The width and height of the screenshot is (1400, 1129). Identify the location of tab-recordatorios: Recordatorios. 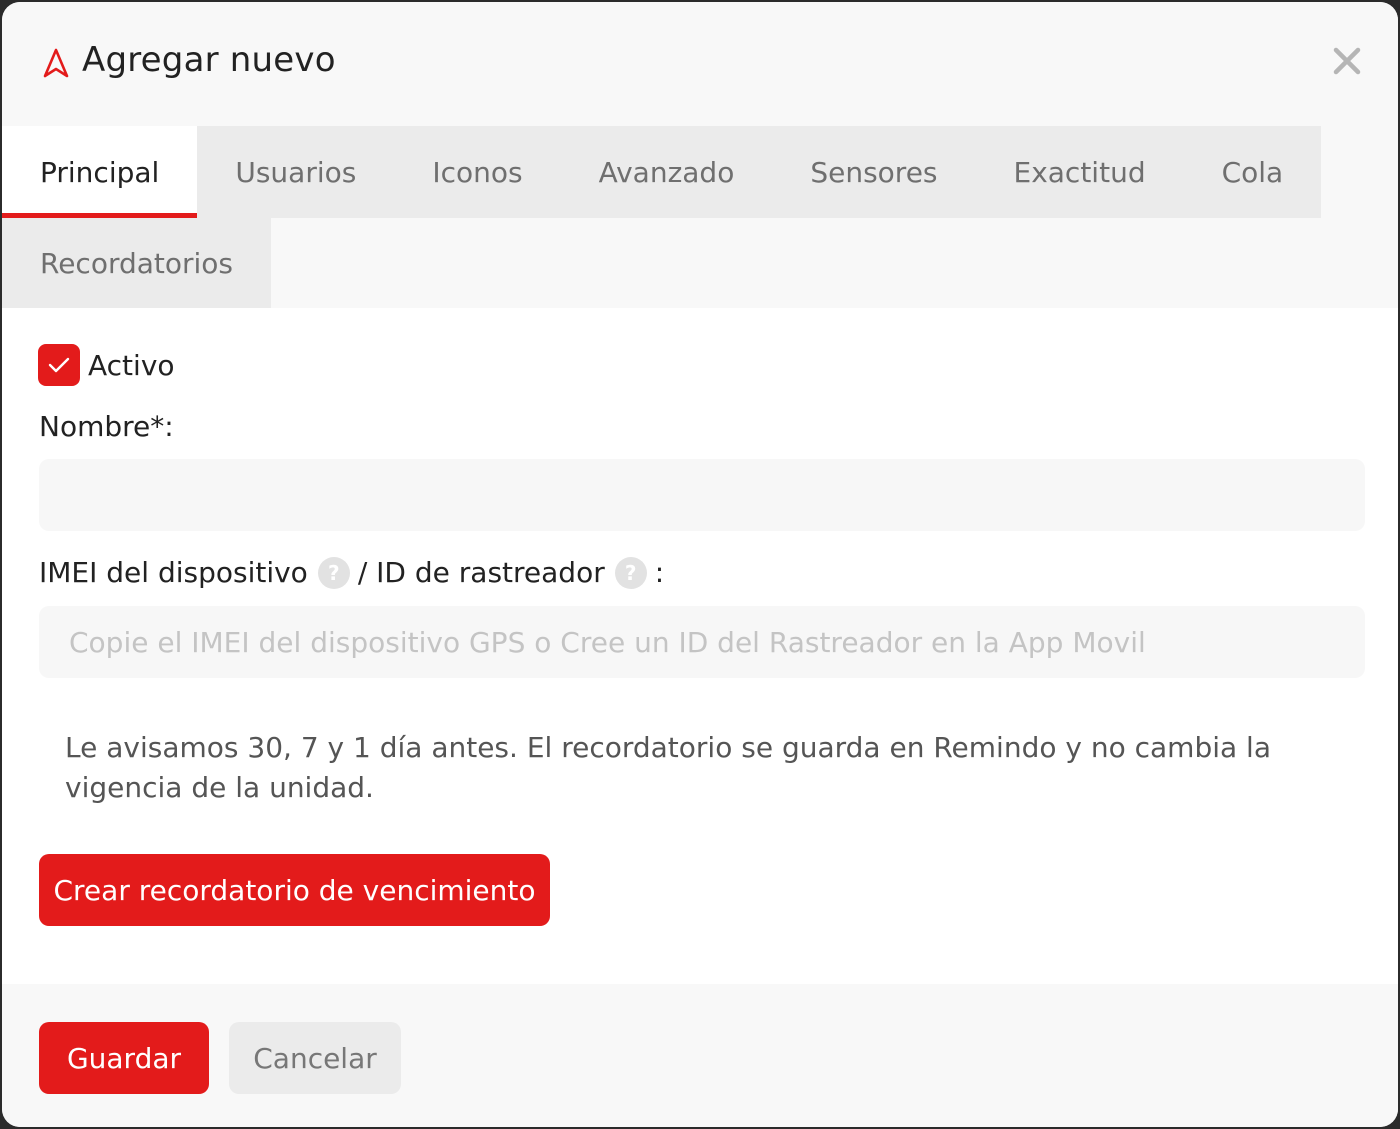
(136, 263).